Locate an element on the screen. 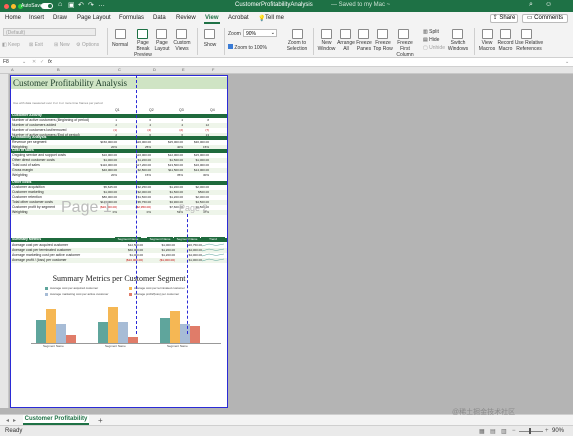 The width and height of the screenshot is (573, 436). page-layout-view-button: Page Layout is located at coordinates (162, 46).